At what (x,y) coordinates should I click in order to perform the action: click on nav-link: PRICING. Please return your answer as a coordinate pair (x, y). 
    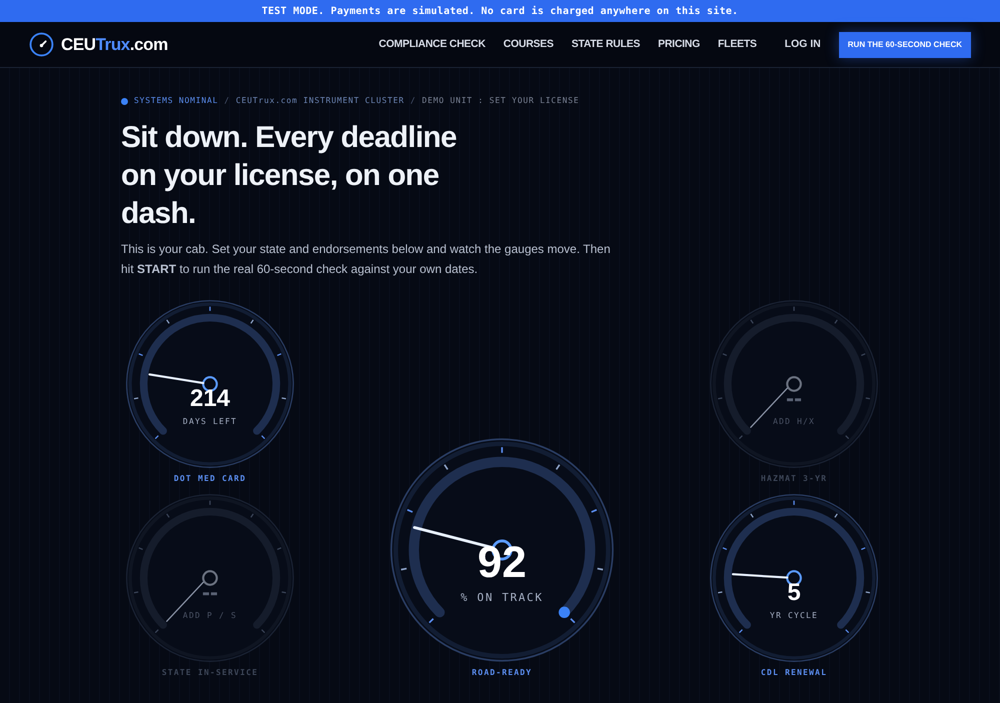
    Looking at the image, I should click on (679, 44).